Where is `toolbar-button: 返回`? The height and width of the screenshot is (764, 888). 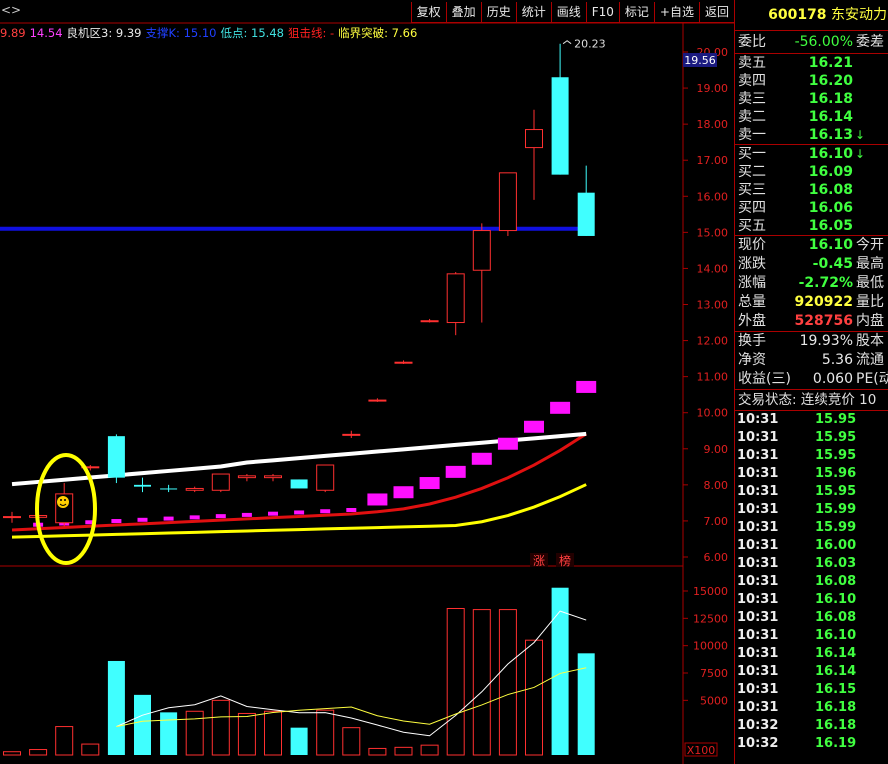 toolbar-button: 返回 is located at coordinates (716, 12).